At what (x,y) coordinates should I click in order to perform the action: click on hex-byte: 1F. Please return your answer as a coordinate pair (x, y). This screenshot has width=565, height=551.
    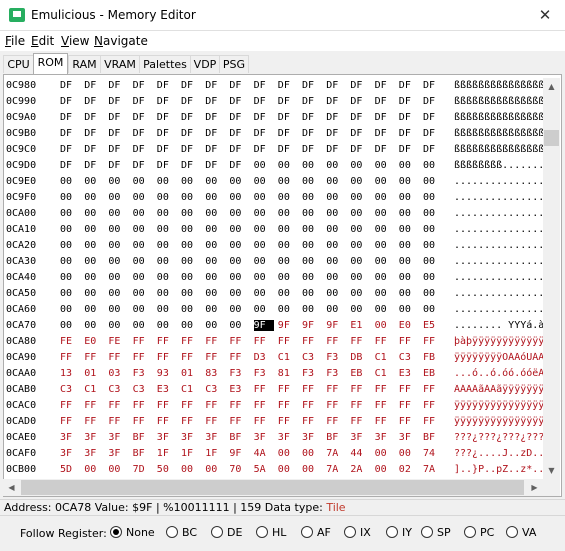
    Looking at the image, I should click on (215, 453).